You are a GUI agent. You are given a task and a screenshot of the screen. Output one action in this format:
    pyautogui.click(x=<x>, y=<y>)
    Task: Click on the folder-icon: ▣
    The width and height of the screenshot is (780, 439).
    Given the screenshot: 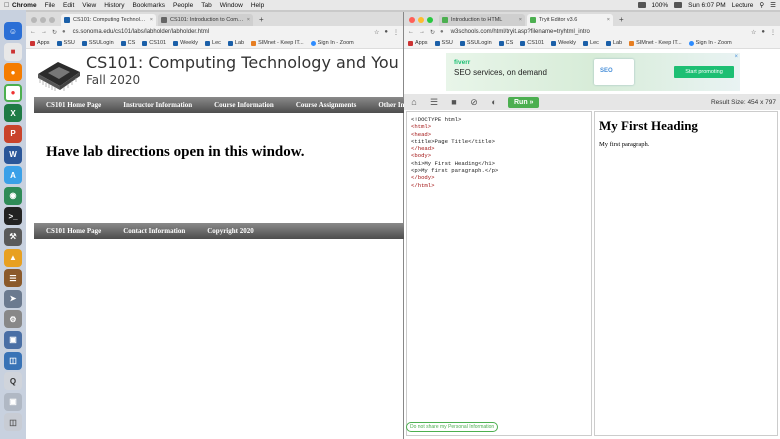 What is the action you would take?
    pyautogui.click(x=13, y=401)
    